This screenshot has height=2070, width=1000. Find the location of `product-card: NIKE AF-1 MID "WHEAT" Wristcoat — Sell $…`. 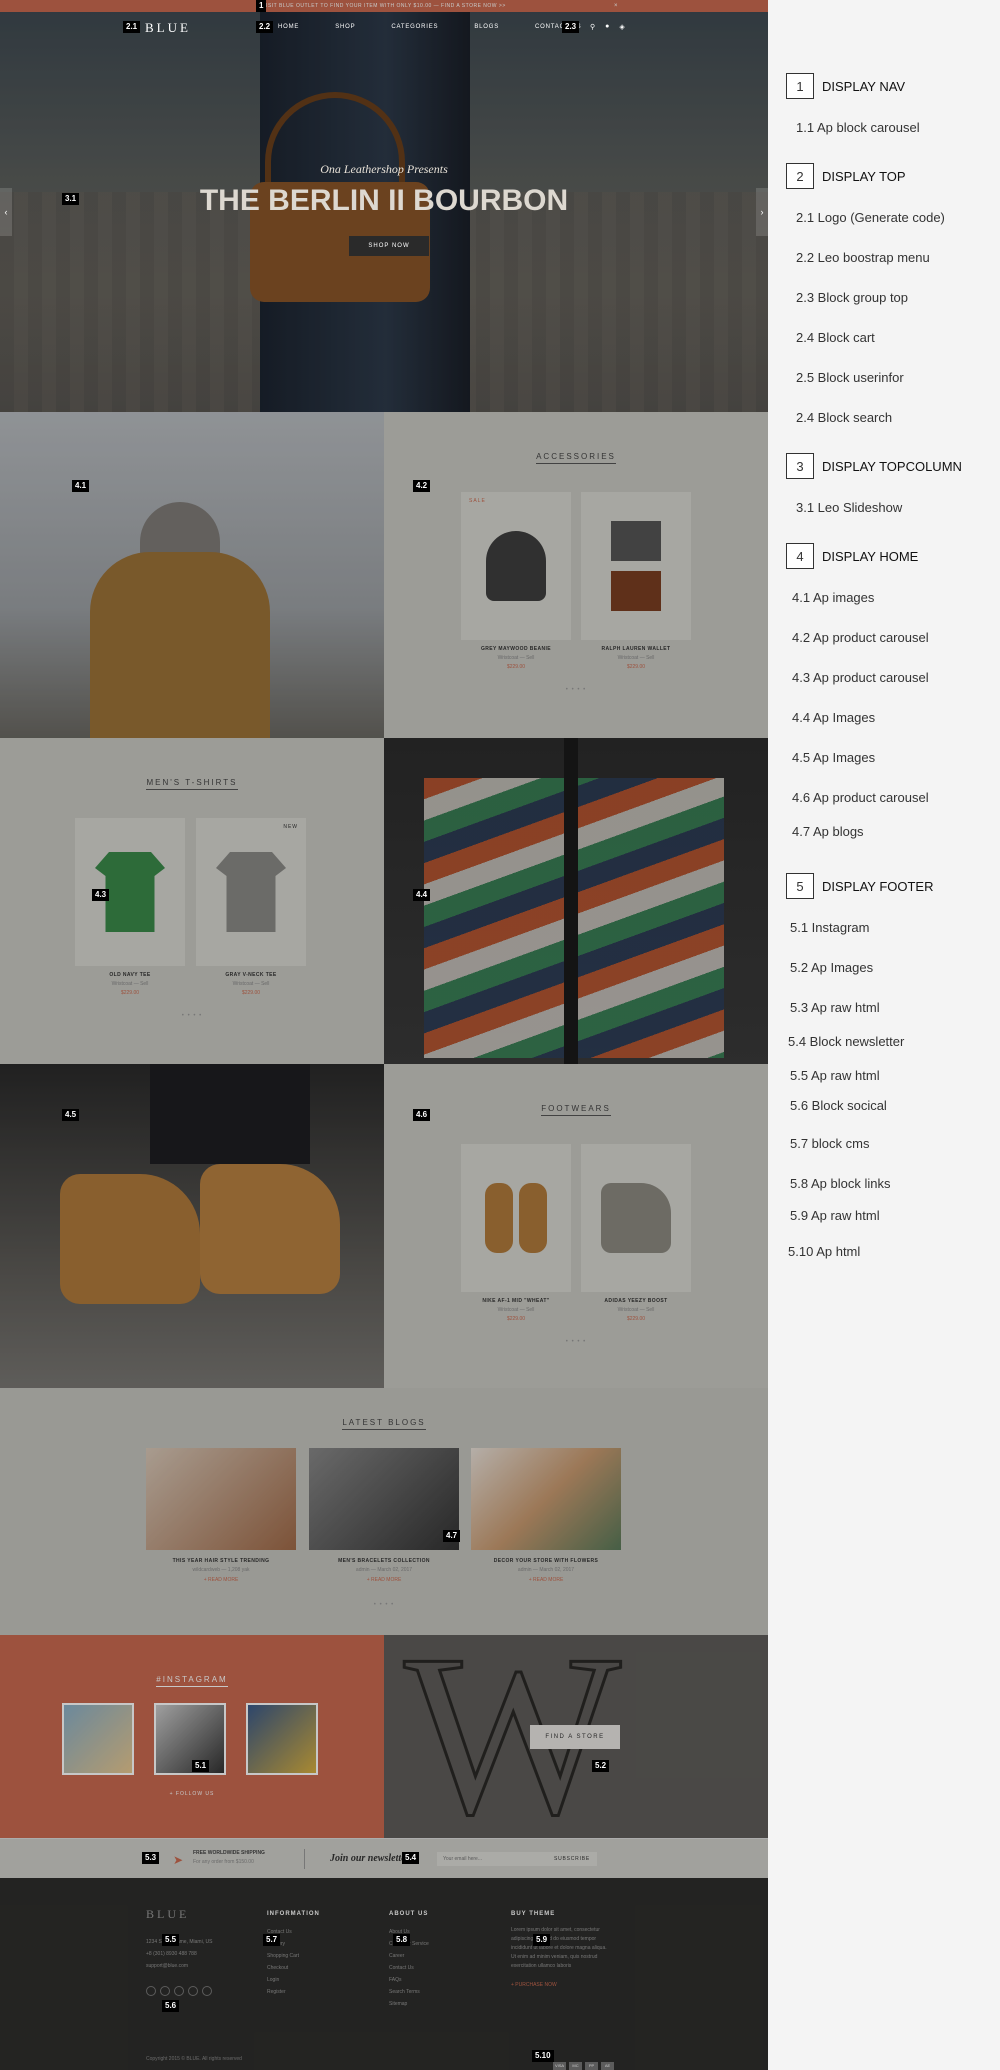

product-card: NIKE AF-1 MID "WHEAT" Wristcoat — Sell $… is located at coordinates (516, 1233).